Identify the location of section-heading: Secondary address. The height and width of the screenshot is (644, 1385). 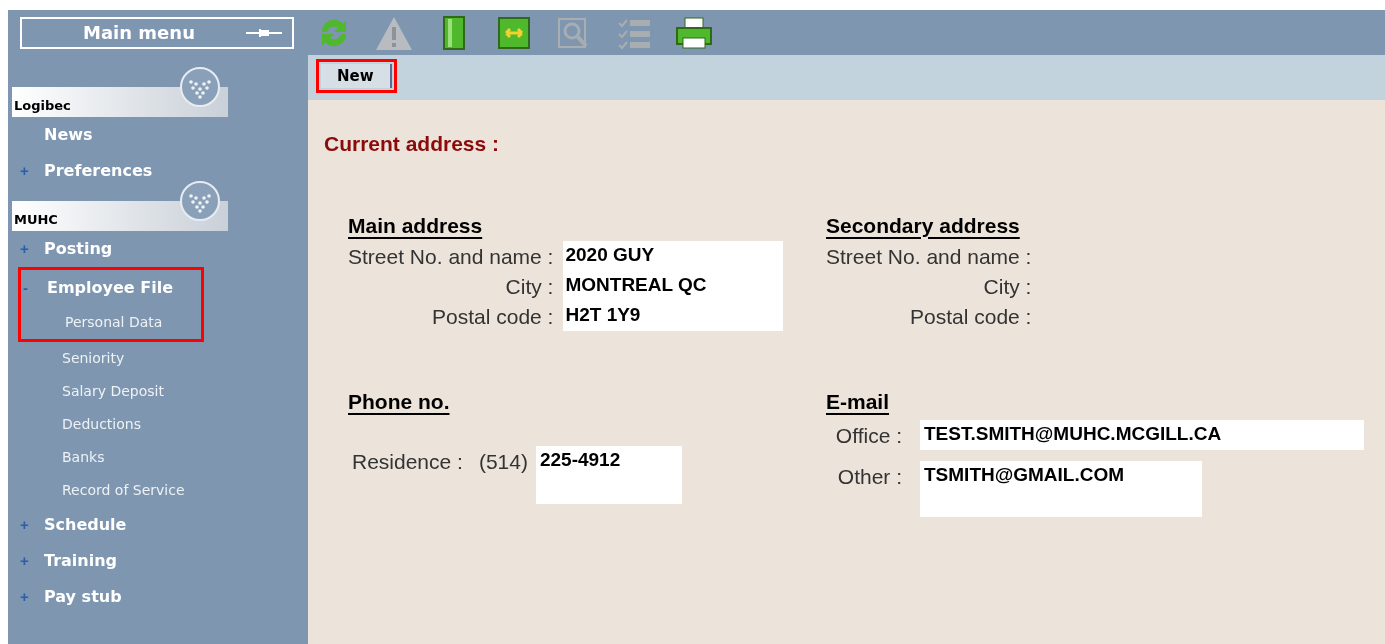
(923, 225).